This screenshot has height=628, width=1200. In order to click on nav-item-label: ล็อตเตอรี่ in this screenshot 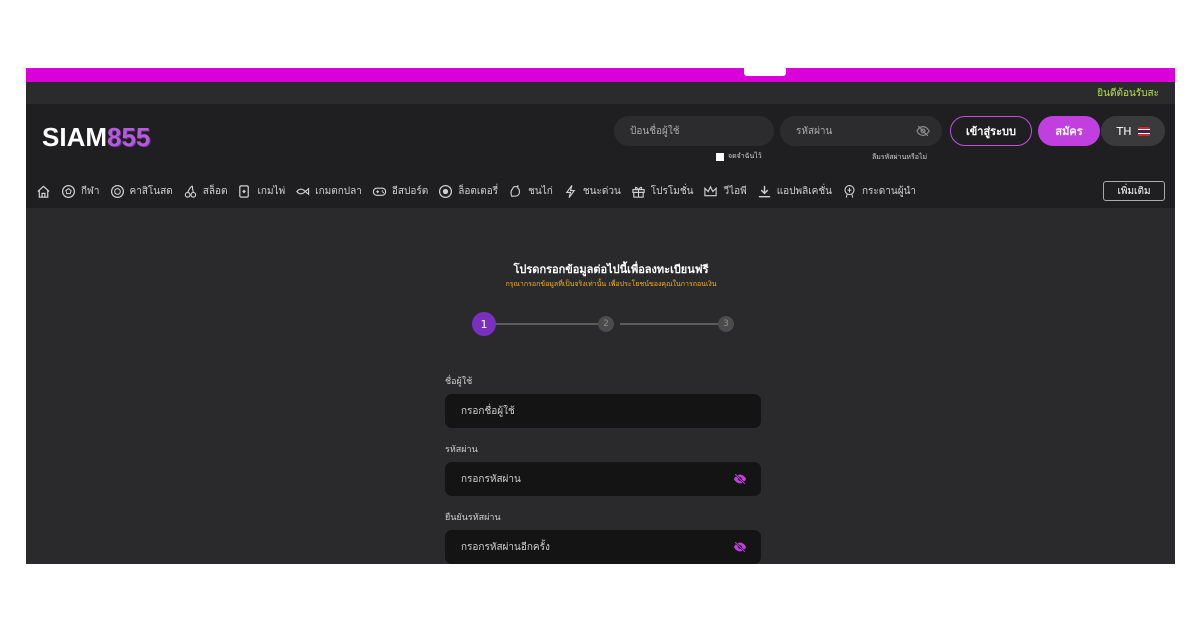, I will do `click(478, 191)`.